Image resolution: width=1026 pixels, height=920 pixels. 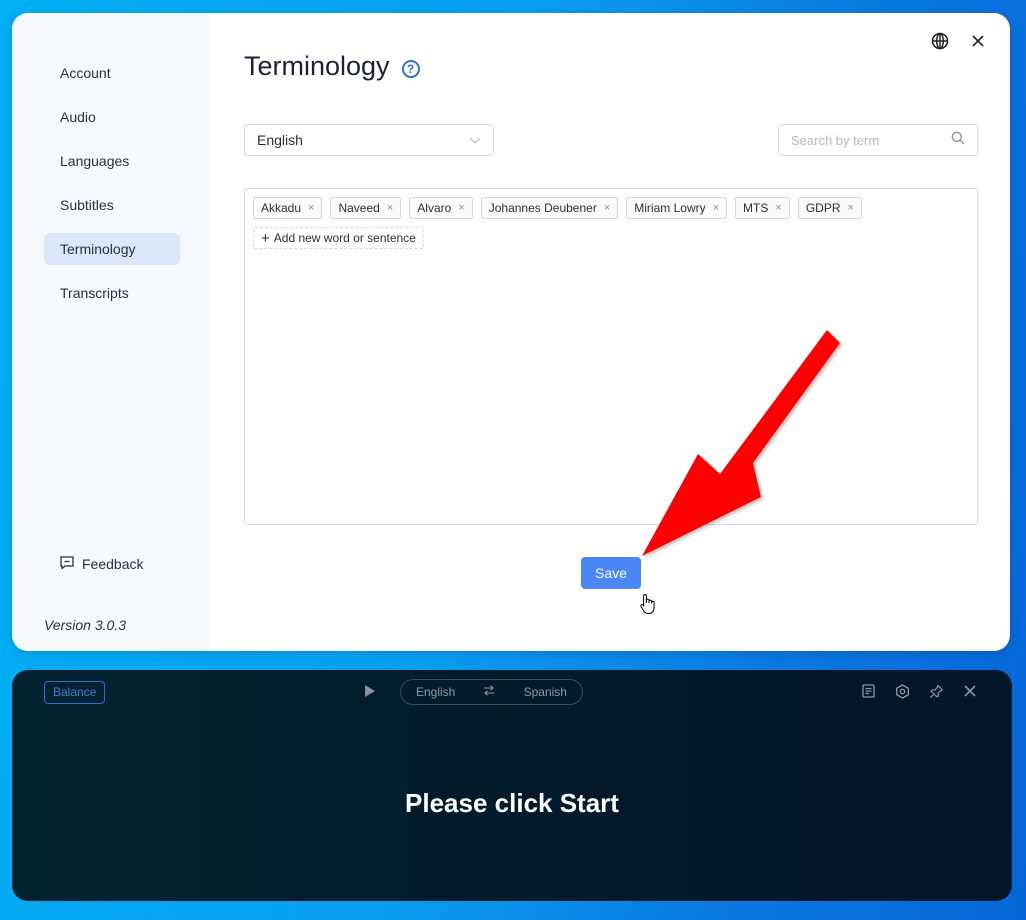 I want to click on start-prompt: Please click Start, so click(x=512, y=803).